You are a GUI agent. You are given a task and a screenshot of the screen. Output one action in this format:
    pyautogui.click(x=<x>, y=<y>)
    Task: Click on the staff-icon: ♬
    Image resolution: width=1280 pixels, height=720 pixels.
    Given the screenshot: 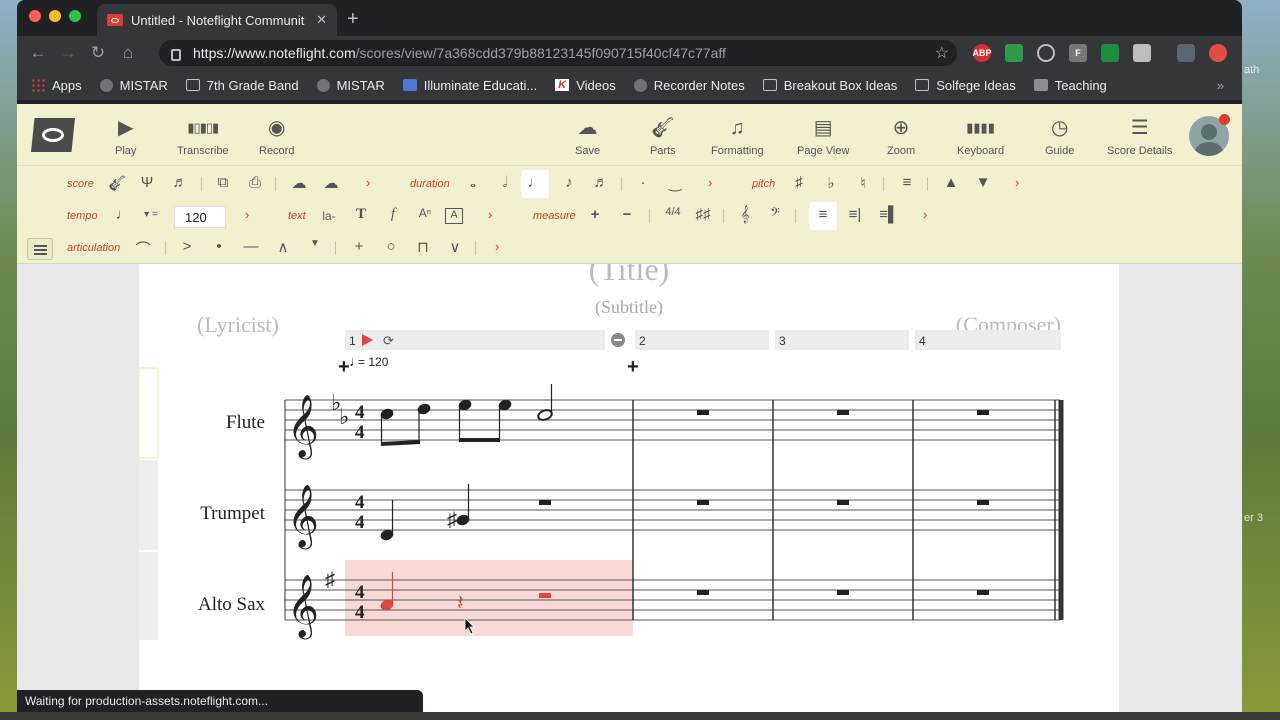 What is the action you would take?
    pyautogui.click(x=180, y=182)
    